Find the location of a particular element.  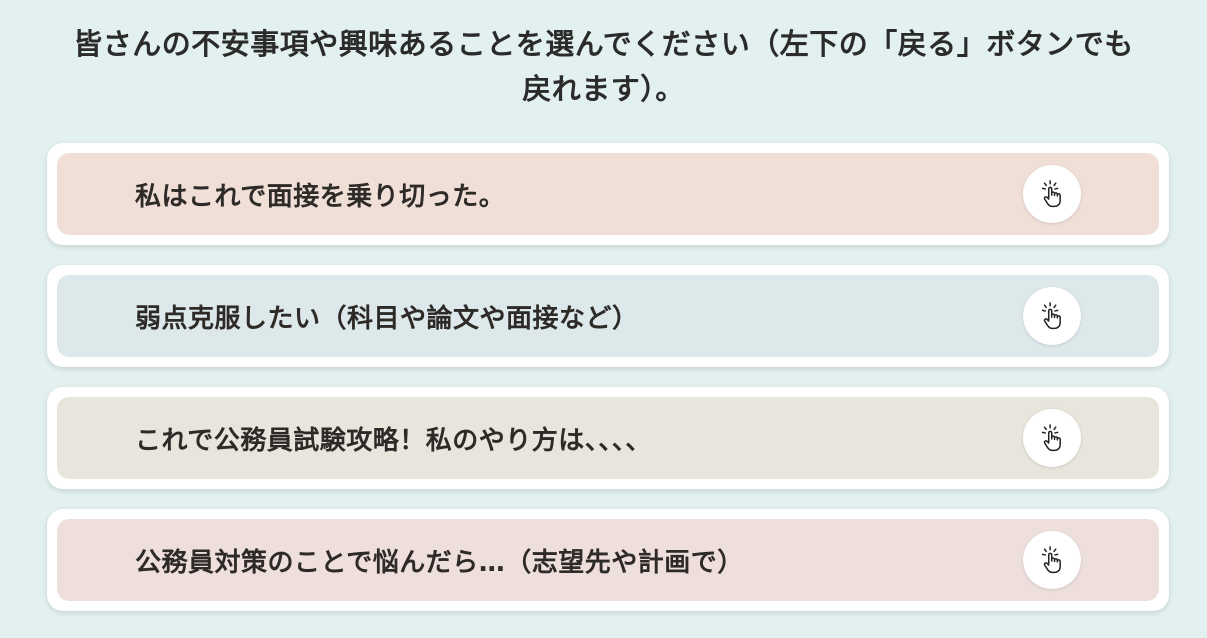

option-card-1: 私はこれで面接を乗り切った。 is located at coordinates (608, 194).